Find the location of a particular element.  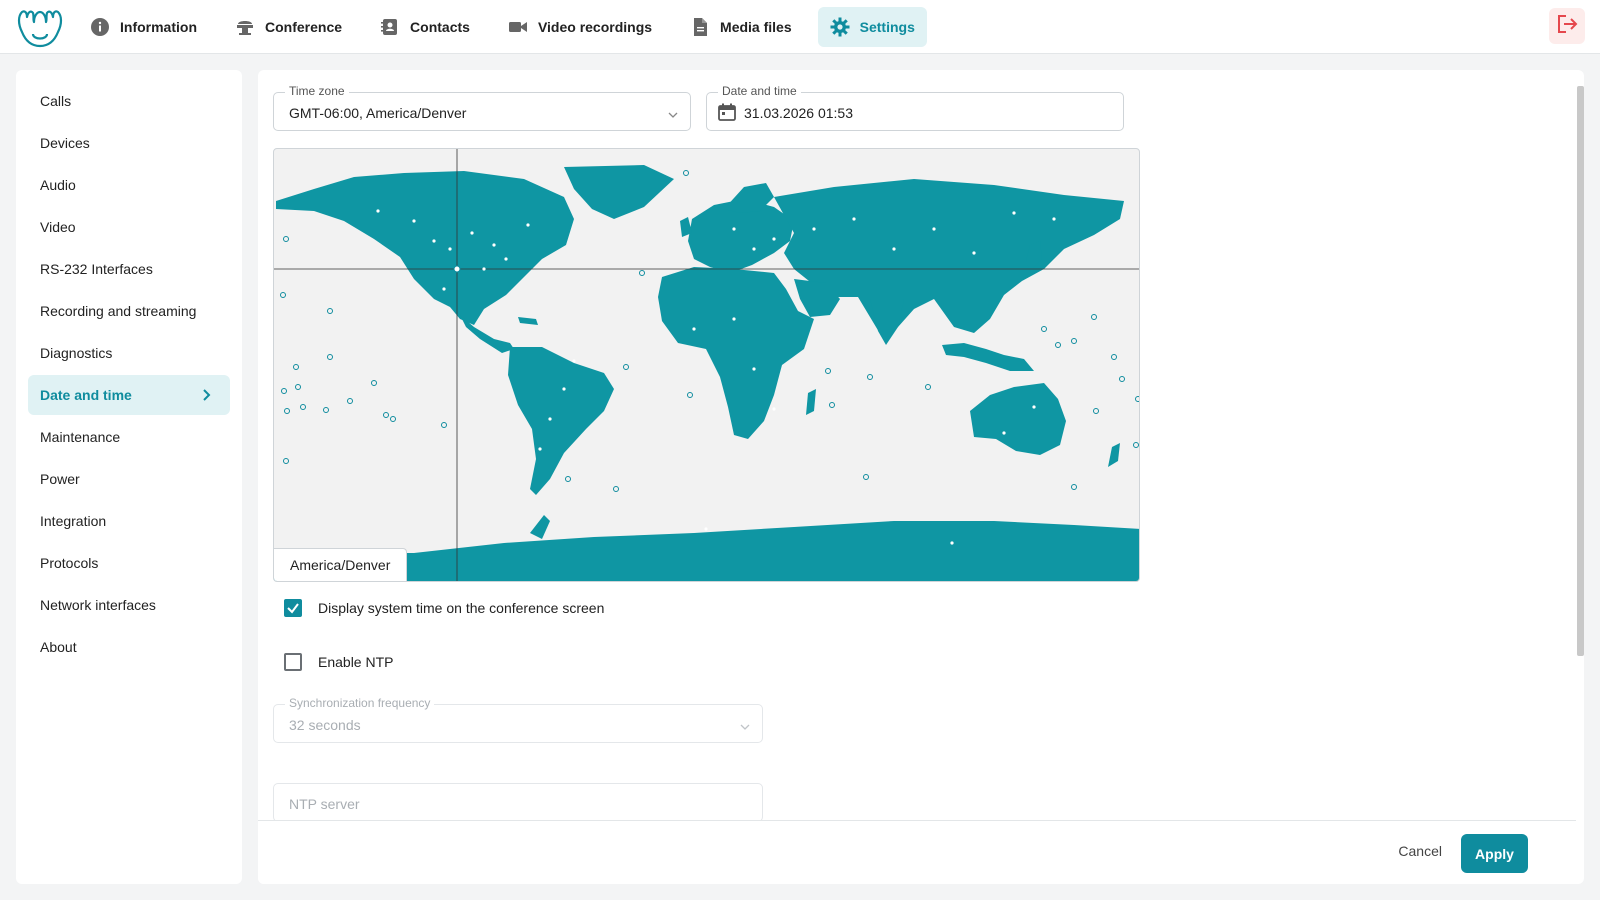

sidebar-item-label: Calls is located at coordinates (56, 101).